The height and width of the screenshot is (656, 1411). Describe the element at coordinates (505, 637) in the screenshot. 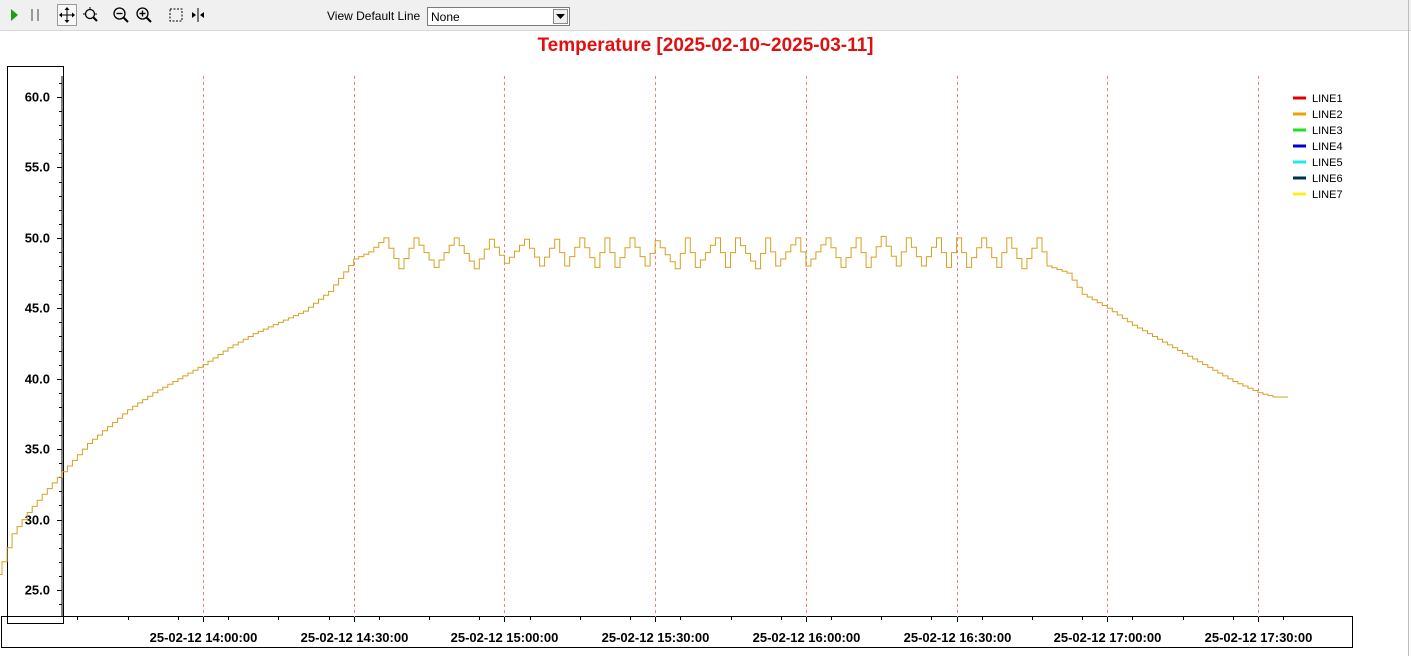

I see `x-tick-label: 25-02-12 15:00:00` at that location.